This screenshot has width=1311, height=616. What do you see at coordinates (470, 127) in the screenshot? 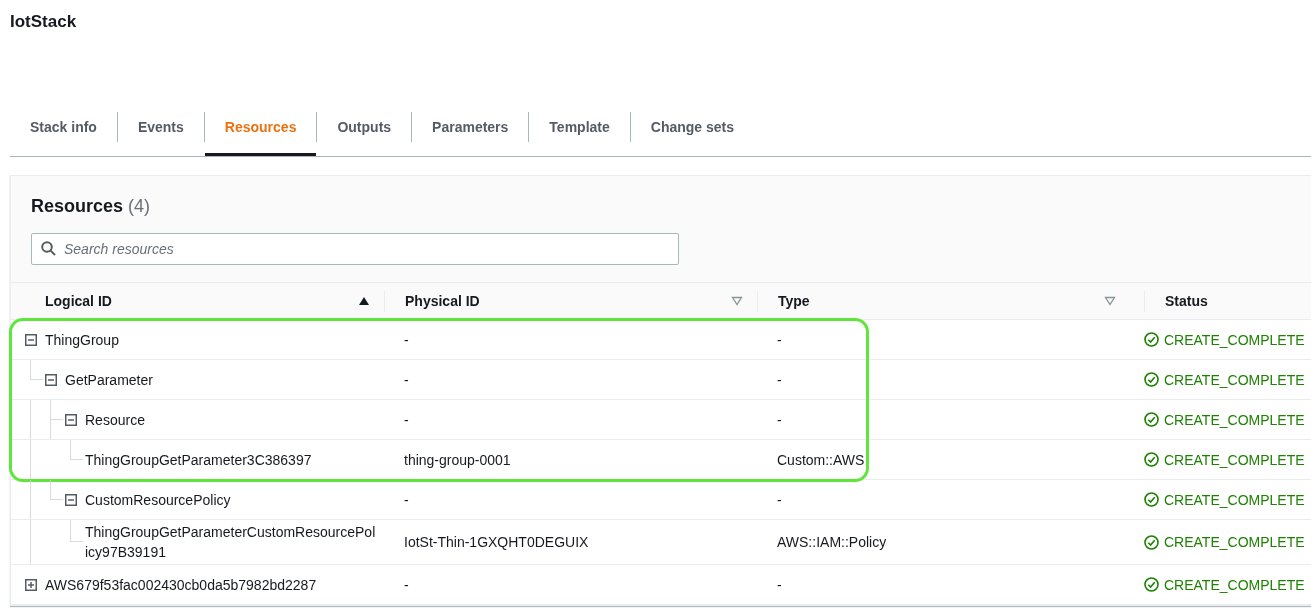
I see `tab: Parameters` at bounding box center [470, 127].